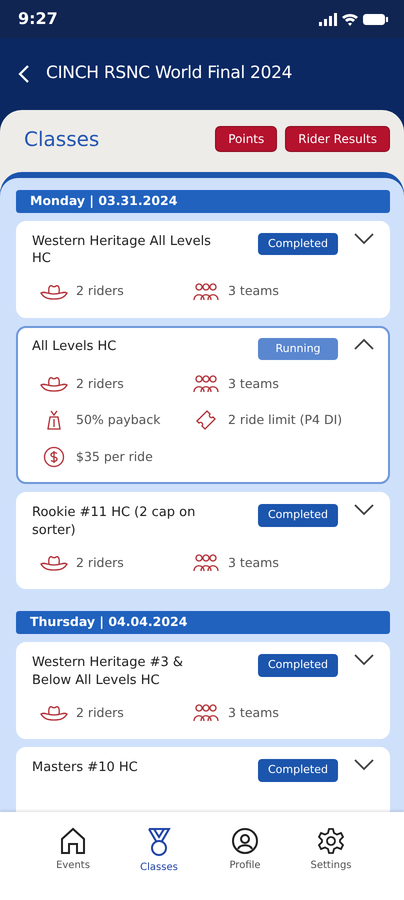 This screenshot has height=900, width=404. Describe the element at coordinates (159, 842) in the screenshot. I see `medal-icon` at that location.